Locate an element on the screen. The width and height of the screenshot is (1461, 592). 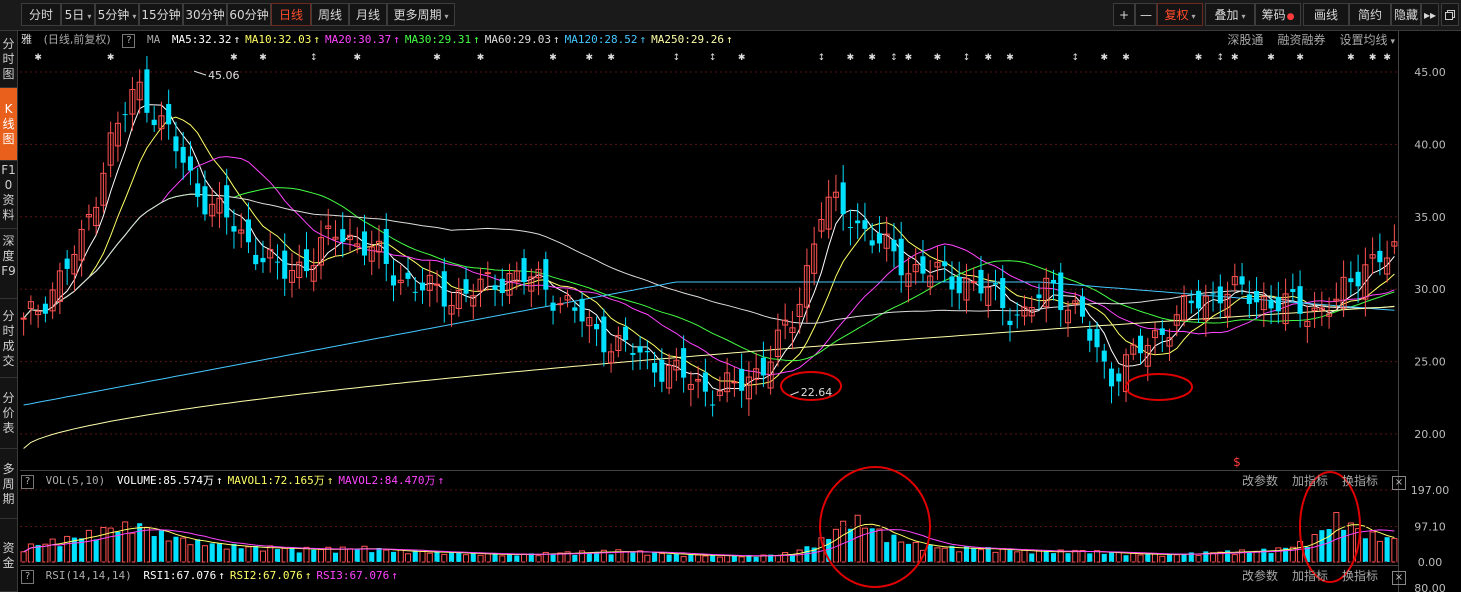
indicator-value: MA5:32.32 ↑ is located at coordinates (206, 39).